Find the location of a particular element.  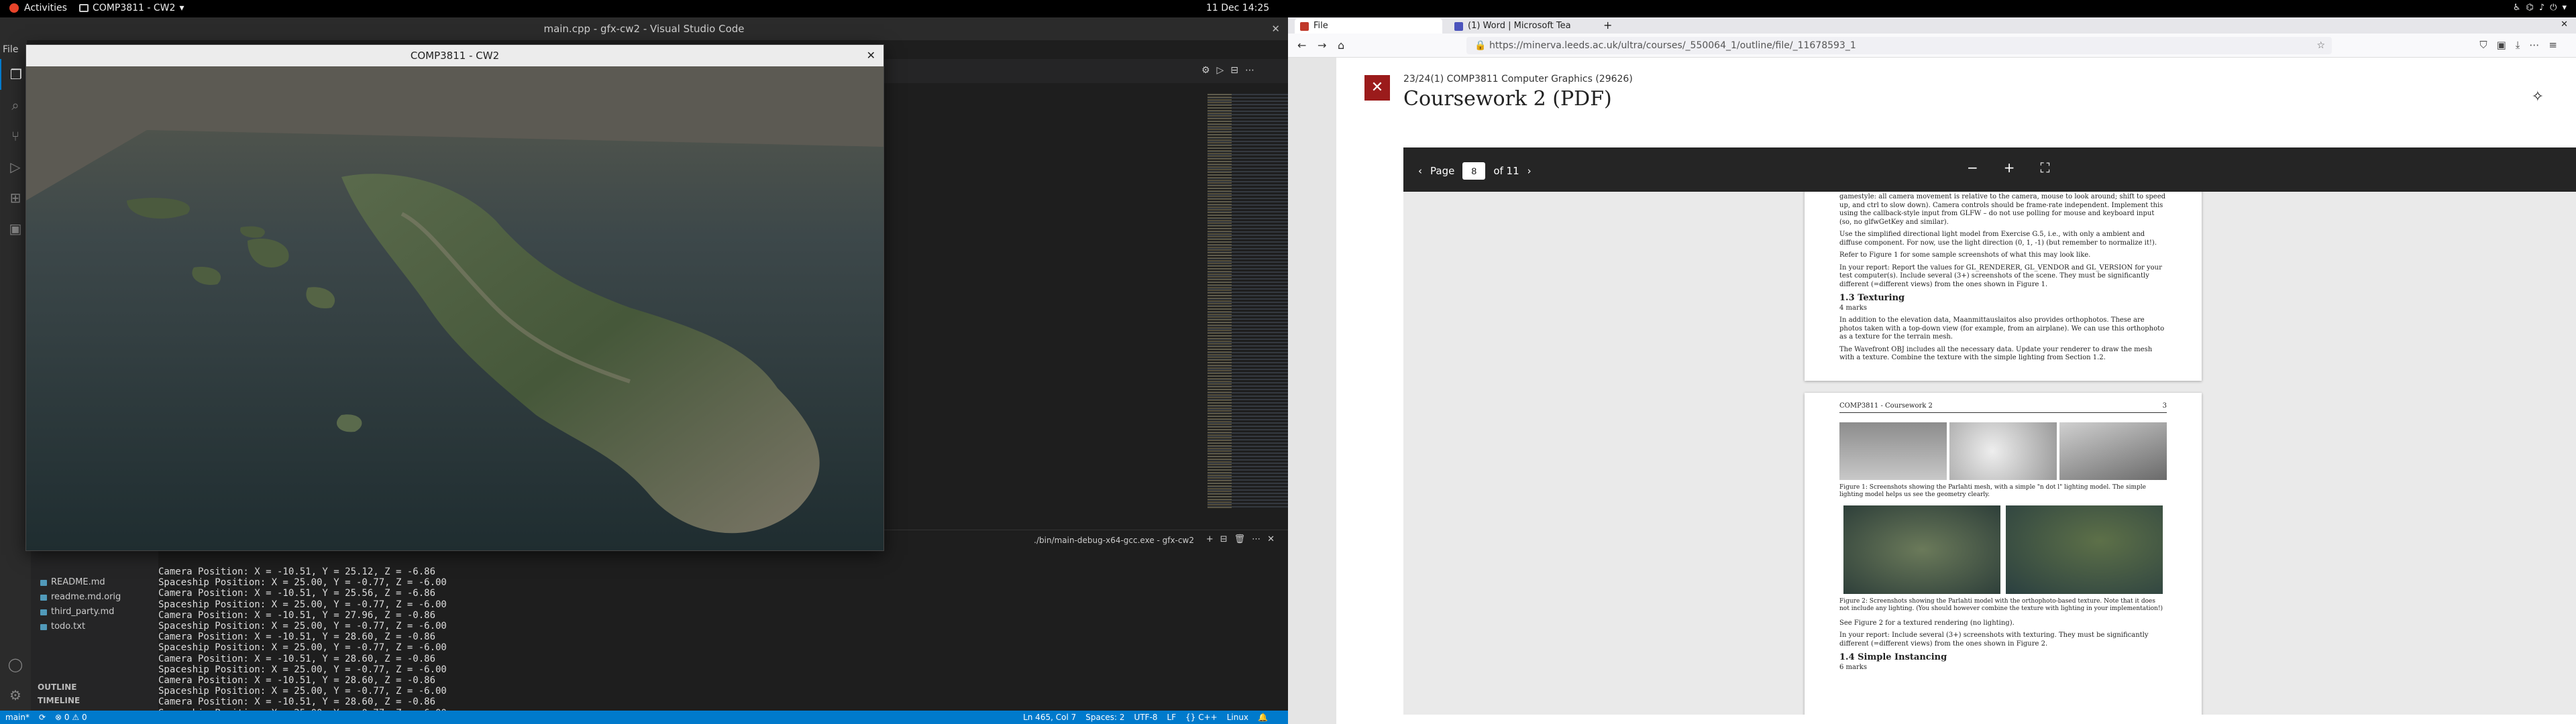

pdf-heading: 1.3 Texturing is located at coordinates (1872, 298).